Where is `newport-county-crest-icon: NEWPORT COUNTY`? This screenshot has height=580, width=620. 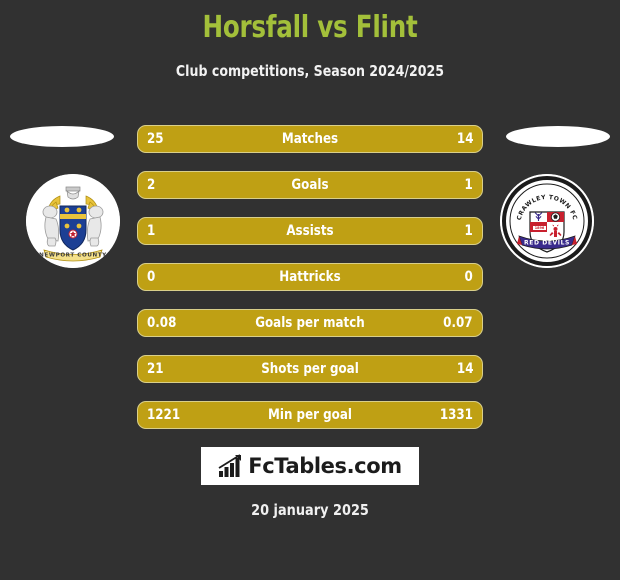
newport-county-crest-icon: NEWPORT COUNTY is located at coordinates (73, 221).